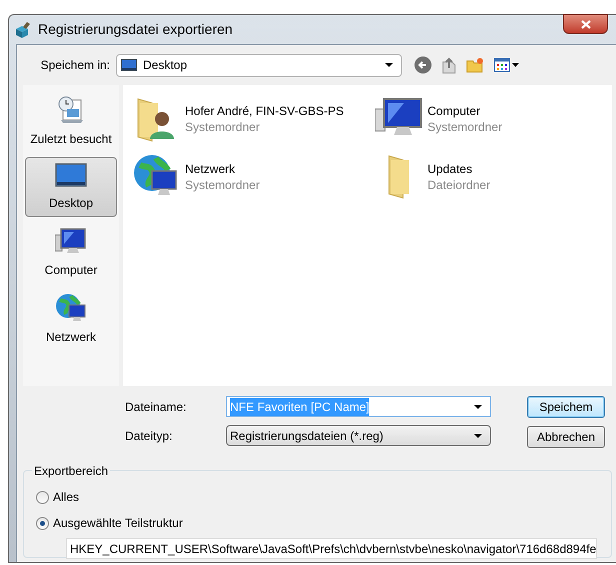 Image resolution: width=616 pixels, height=565 pixels. Describe the element at coordinates (118, 523) in the screenshot. I see `radio-label: Ausgewählte Teilstruktur` at that location.